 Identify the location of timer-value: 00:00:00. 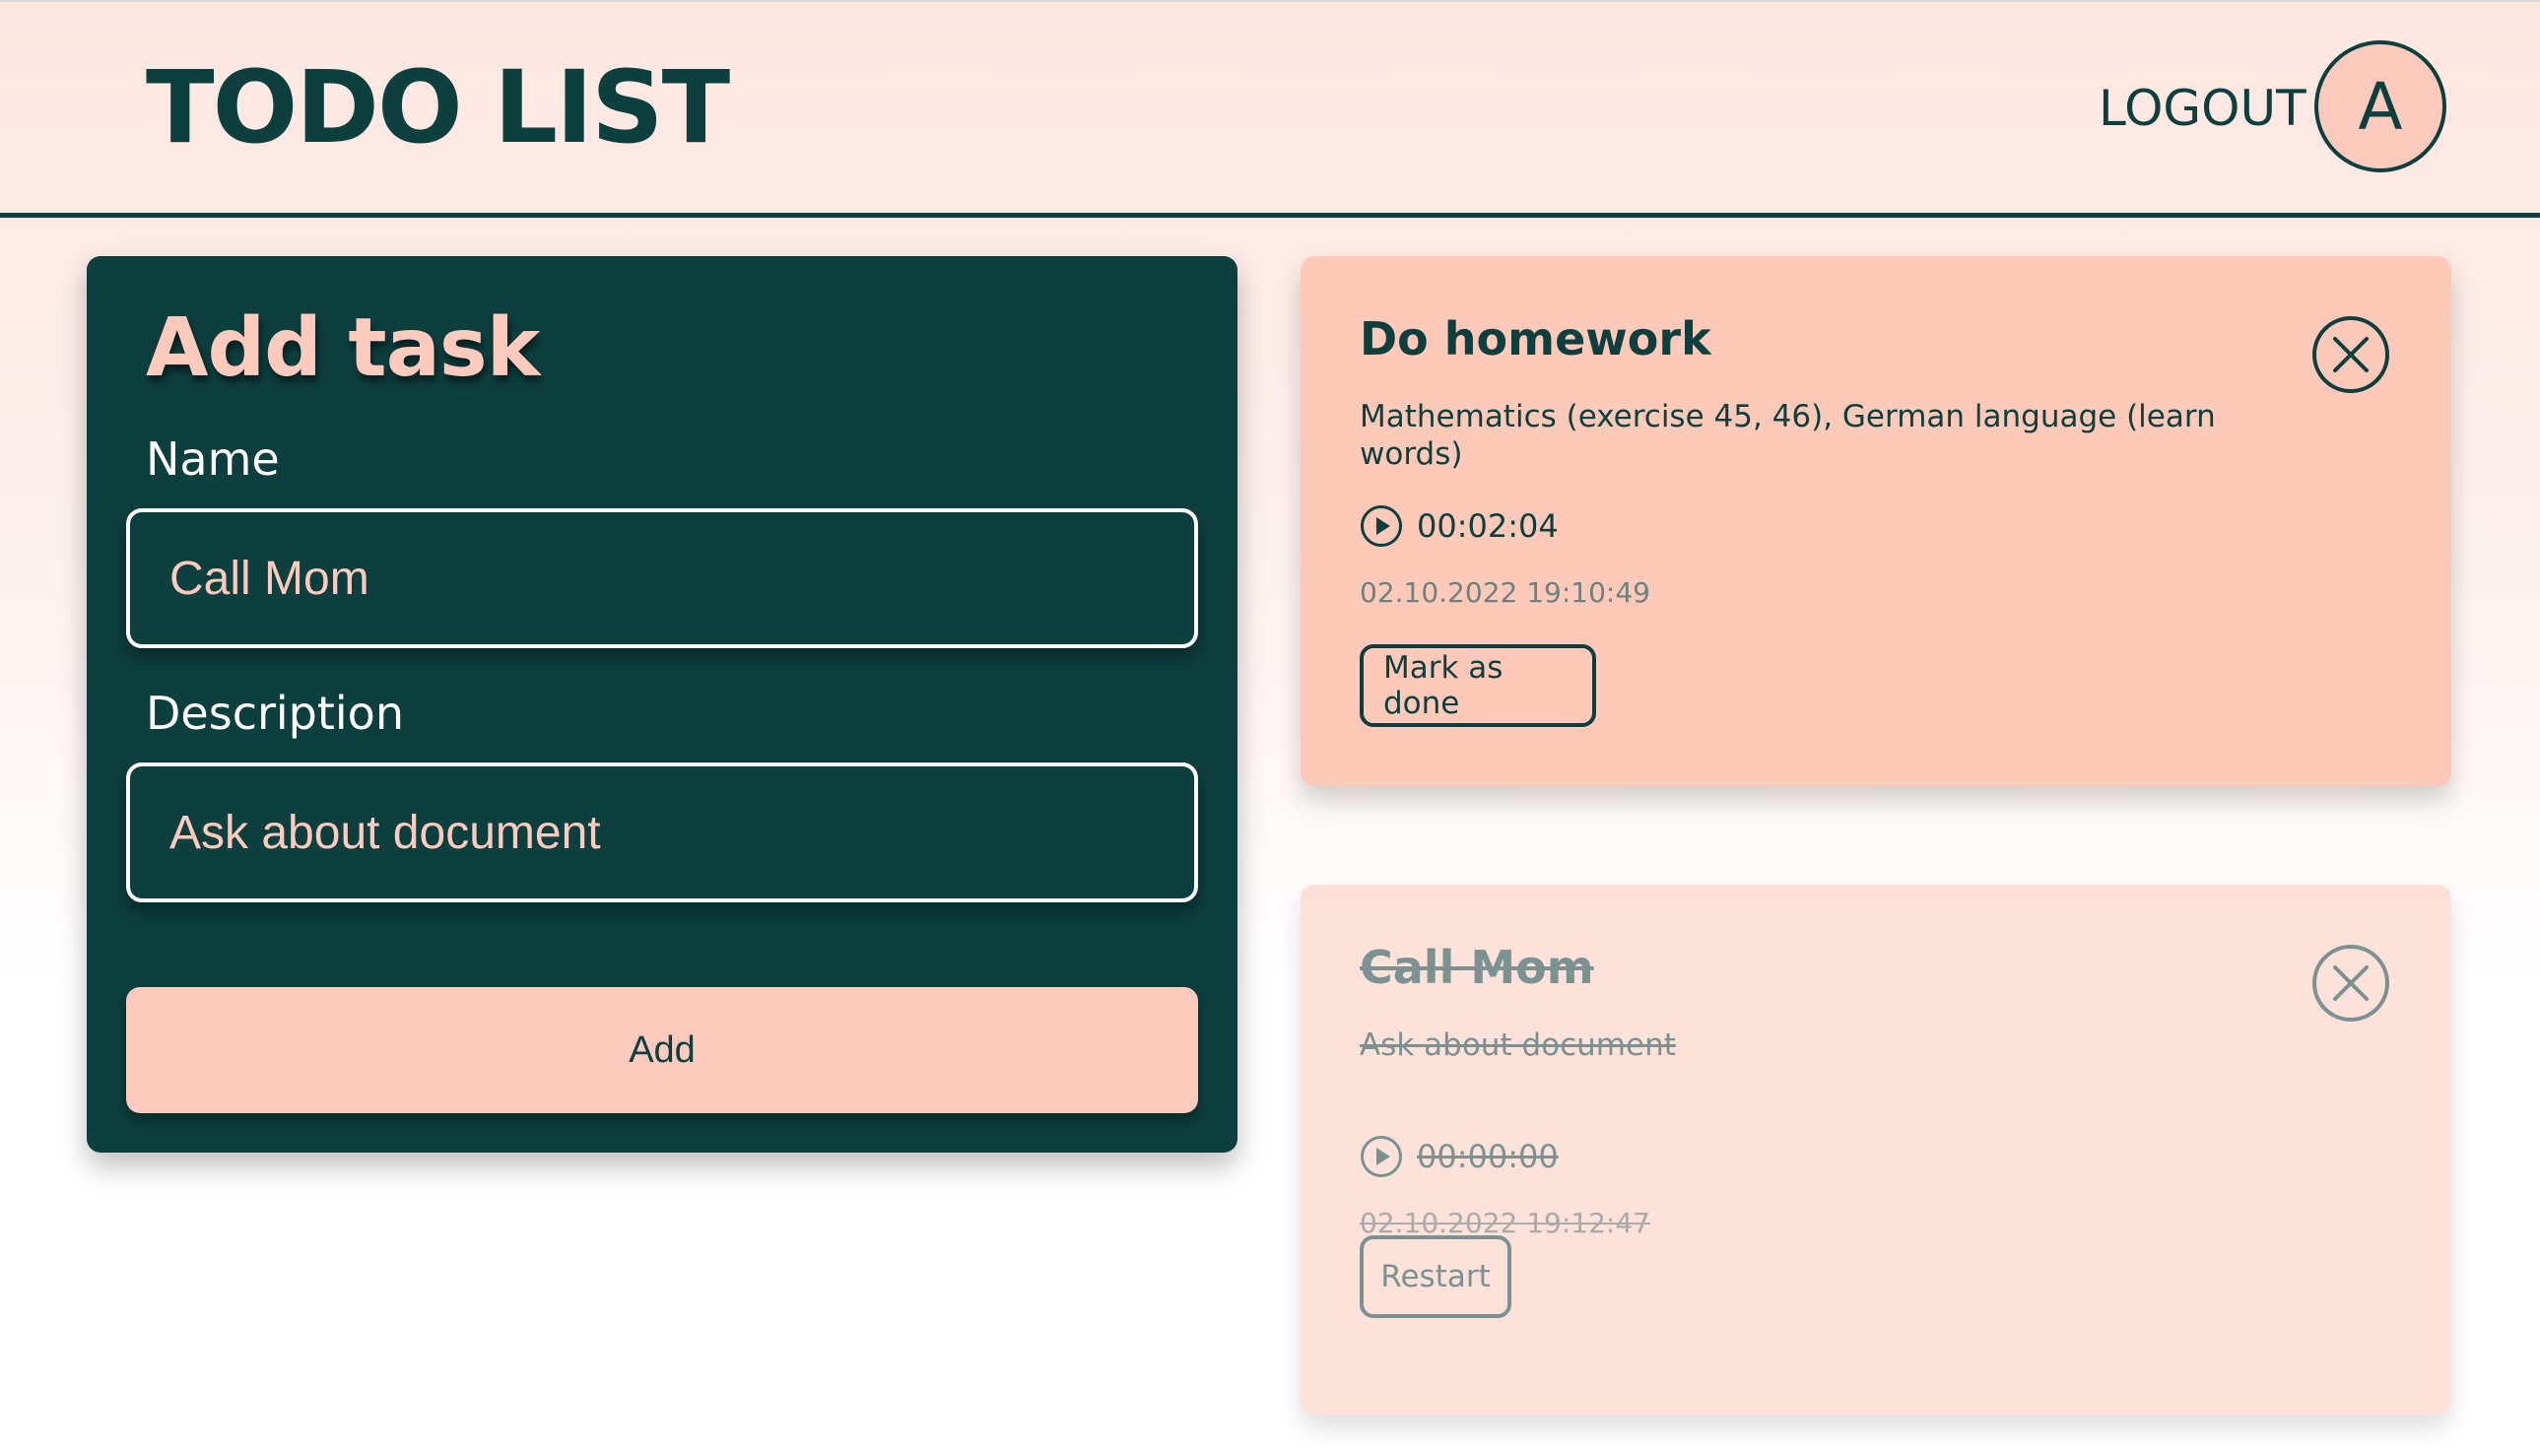
(1488, 1156).